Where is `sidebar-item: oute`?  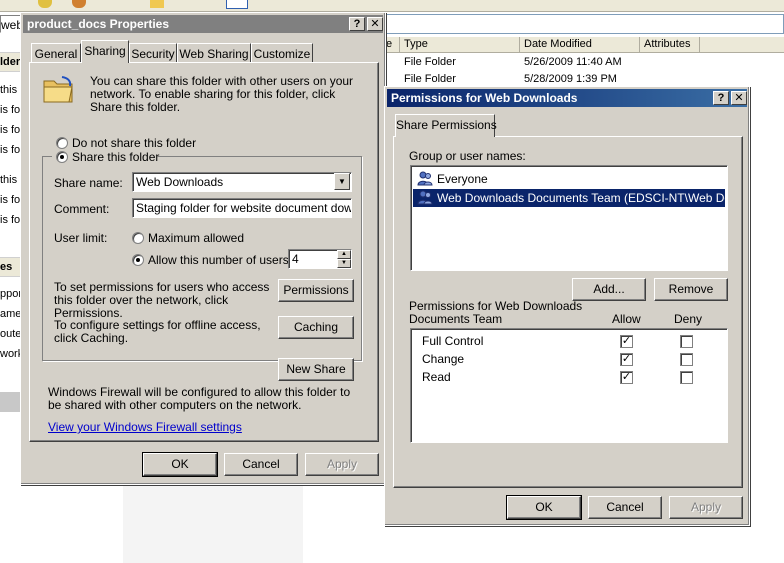 sidebar-item: oute is located at coordinates (11, 334).